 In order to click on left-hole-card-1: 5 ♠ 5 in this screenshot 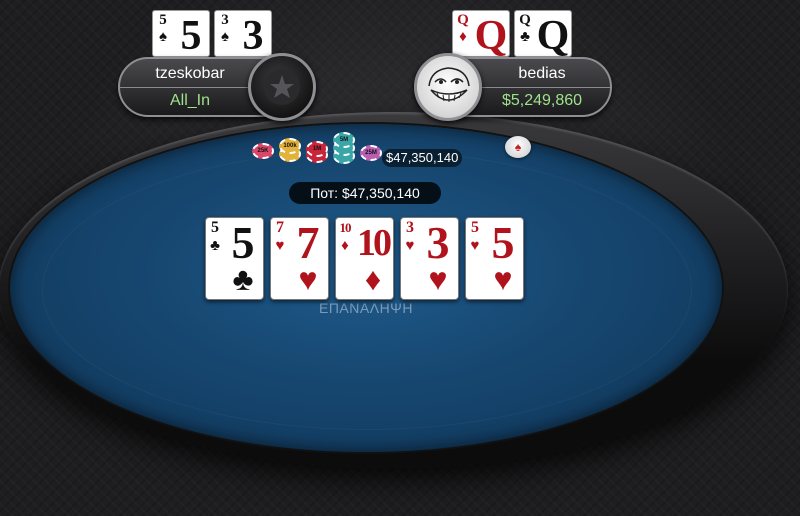, I will do `click(181, 33)`.